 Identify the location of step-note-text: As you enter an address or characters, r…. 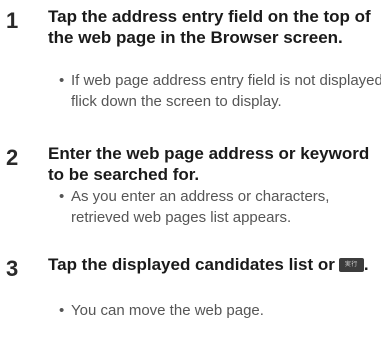
(200, 207).